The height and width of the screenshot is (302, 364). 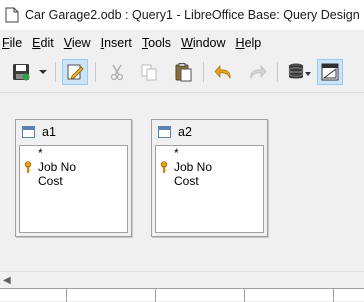 I want to click on menu-window-mnemonic: W, so click(x=187, y=43).